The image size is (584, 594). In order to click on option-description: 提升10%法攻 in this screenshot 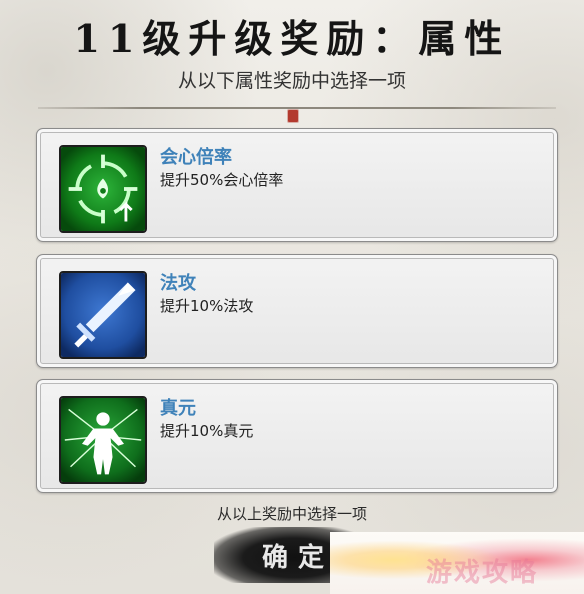, I will do `click(207, 306)`.